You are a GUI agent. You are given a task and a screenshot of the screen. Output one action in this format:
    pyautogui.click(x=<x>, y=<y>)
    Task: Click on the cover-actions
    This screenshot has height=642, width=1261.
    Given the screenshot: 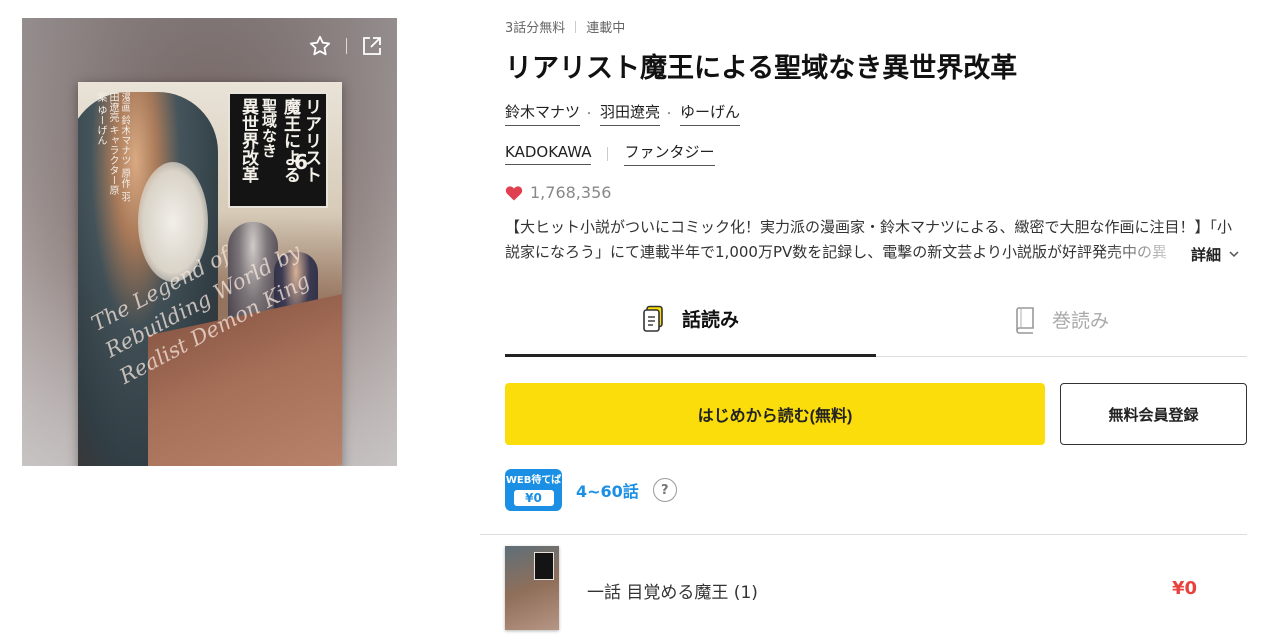 What is the action you would take?
    pyautogui.click(x=345, y=46)
    